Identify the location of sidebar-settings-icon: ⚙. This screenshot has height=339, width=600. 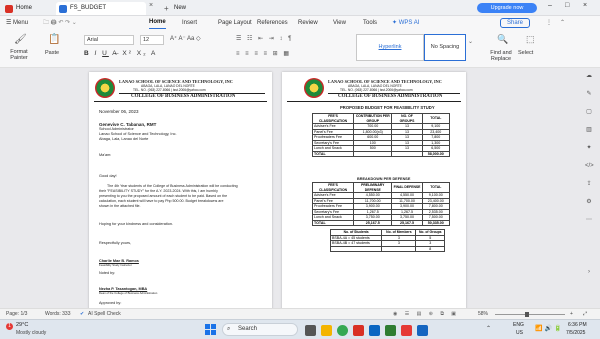
(589, 202).